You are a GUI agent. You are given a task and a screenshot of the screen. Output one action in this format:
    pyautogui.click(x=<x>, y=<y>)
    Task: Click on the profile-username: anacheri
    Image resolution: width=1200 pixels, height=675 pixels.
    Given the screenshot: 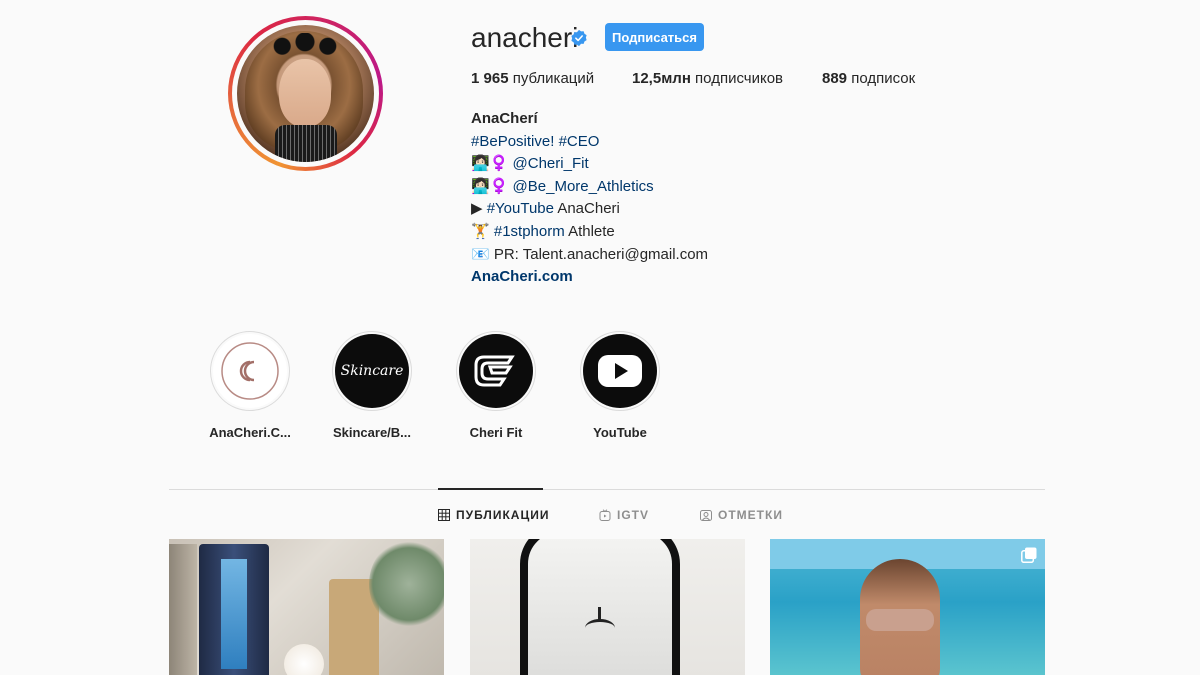 What is the action you would take?
    pyautogui.click(x=525, y=37)
    